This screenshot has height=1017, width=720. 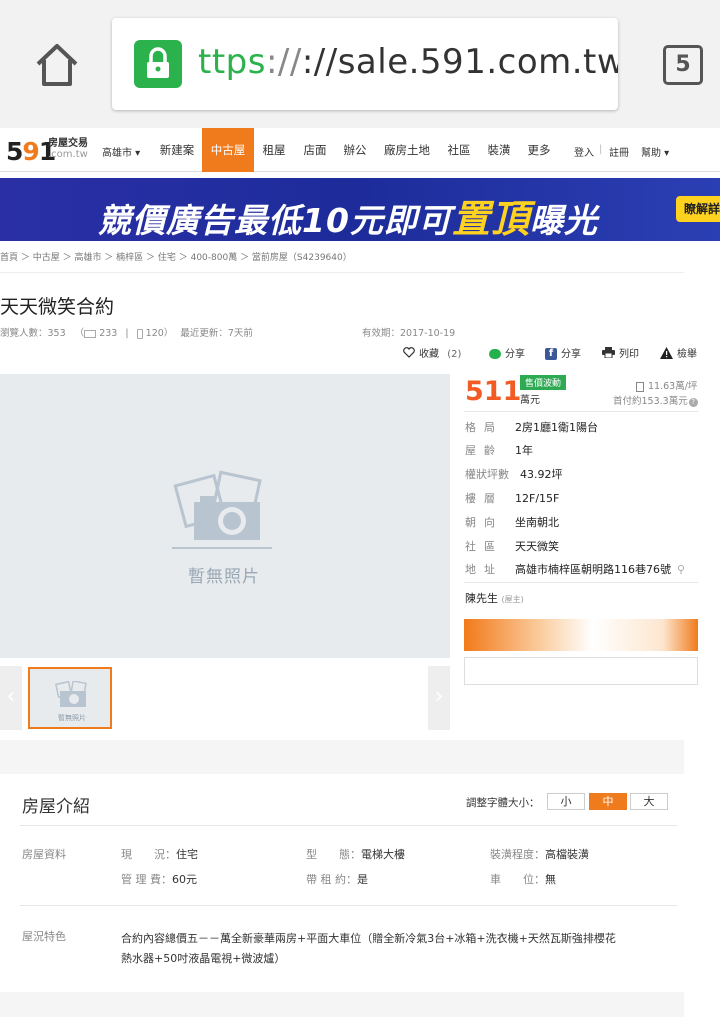 I want to click on url-text: ttps://://sale.591.com.tw/l, so click(x=408, y=62).